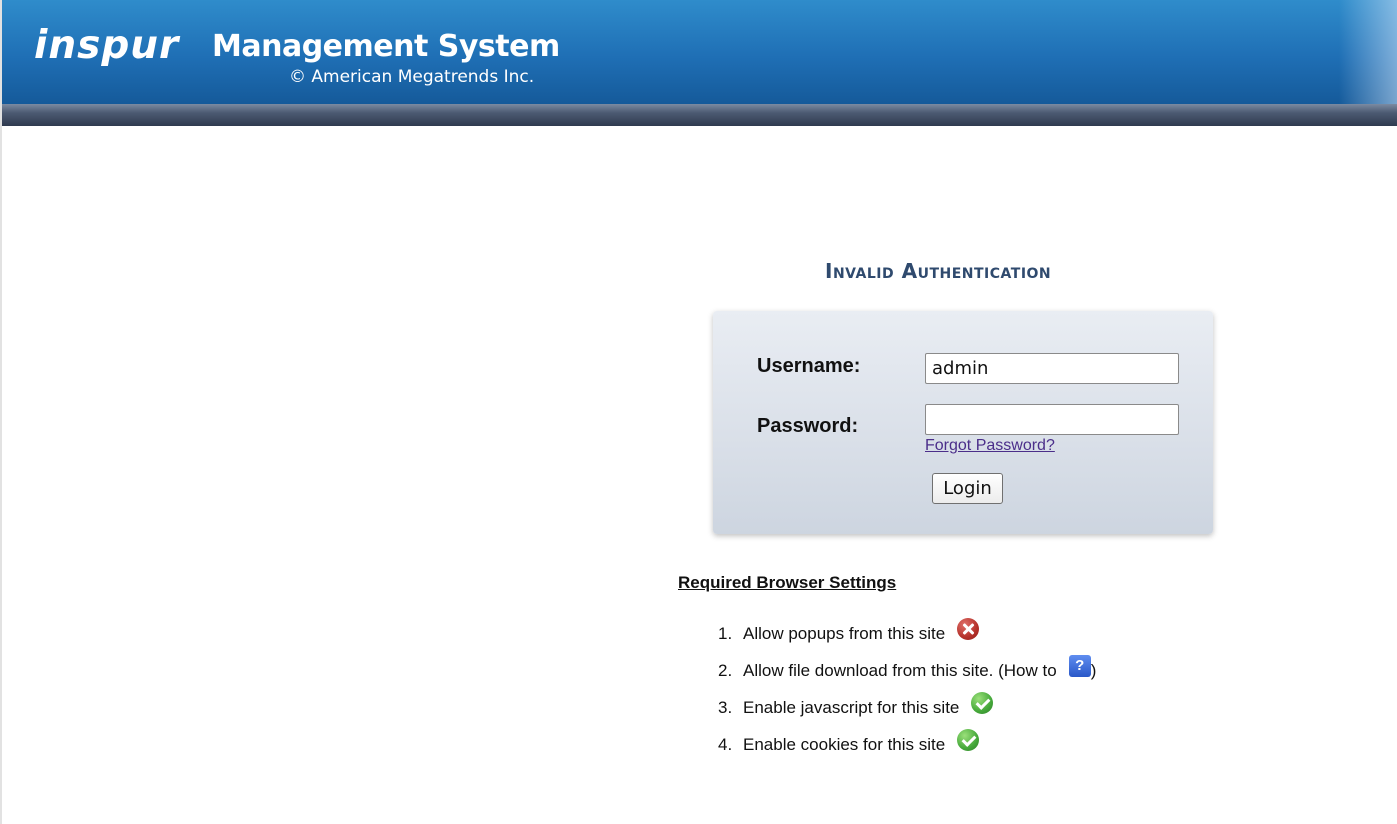 The image size is (1397, 824). Describe the element at coordinates (968, 629) in the screenshot. I see `error-x-icon` at that location.